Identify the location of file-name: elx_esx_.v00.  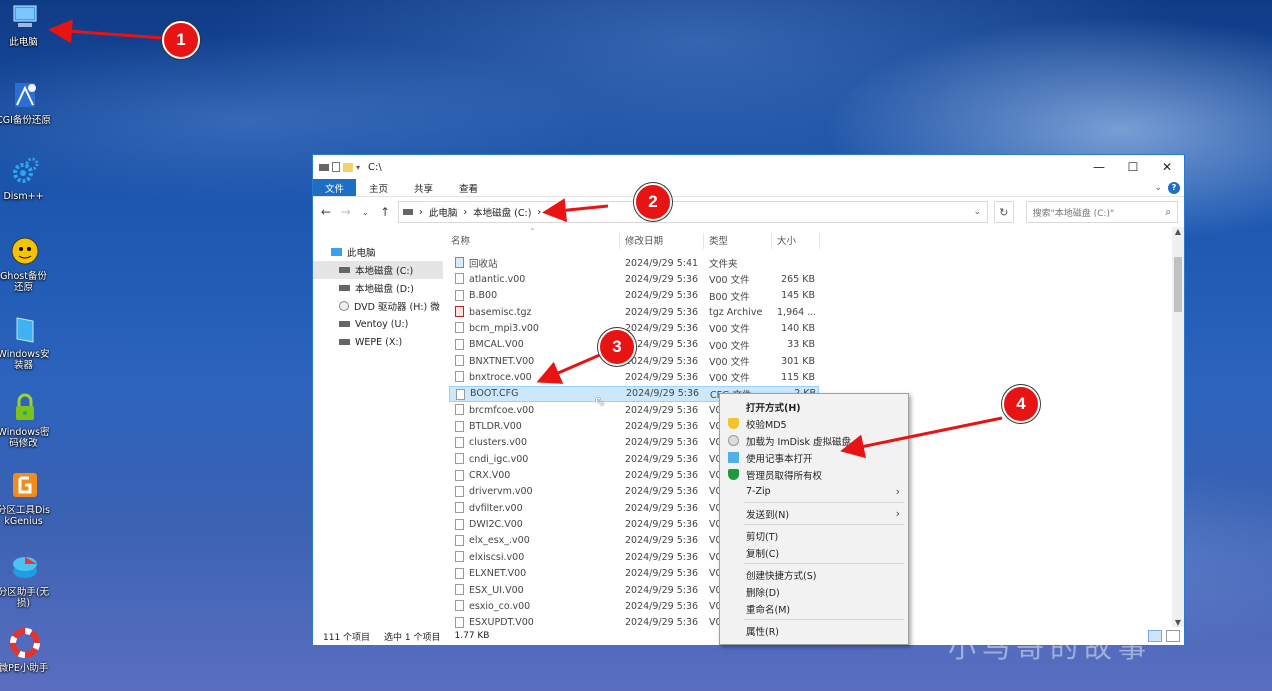
(499, 541).